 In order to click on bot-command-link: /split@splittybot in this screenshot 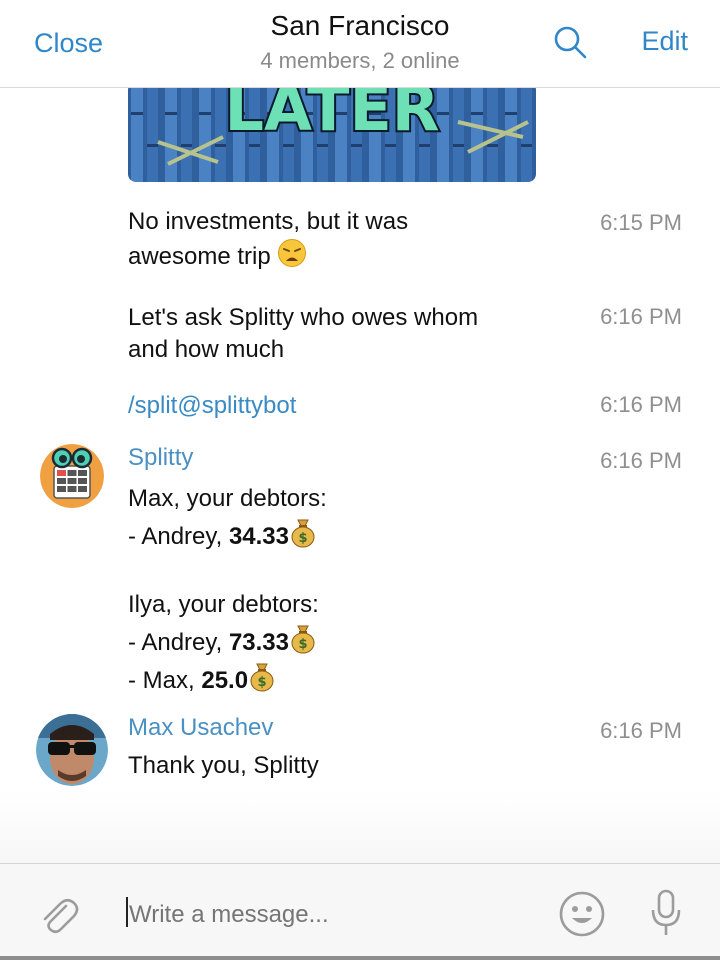, I will do `click(212, 406)`.